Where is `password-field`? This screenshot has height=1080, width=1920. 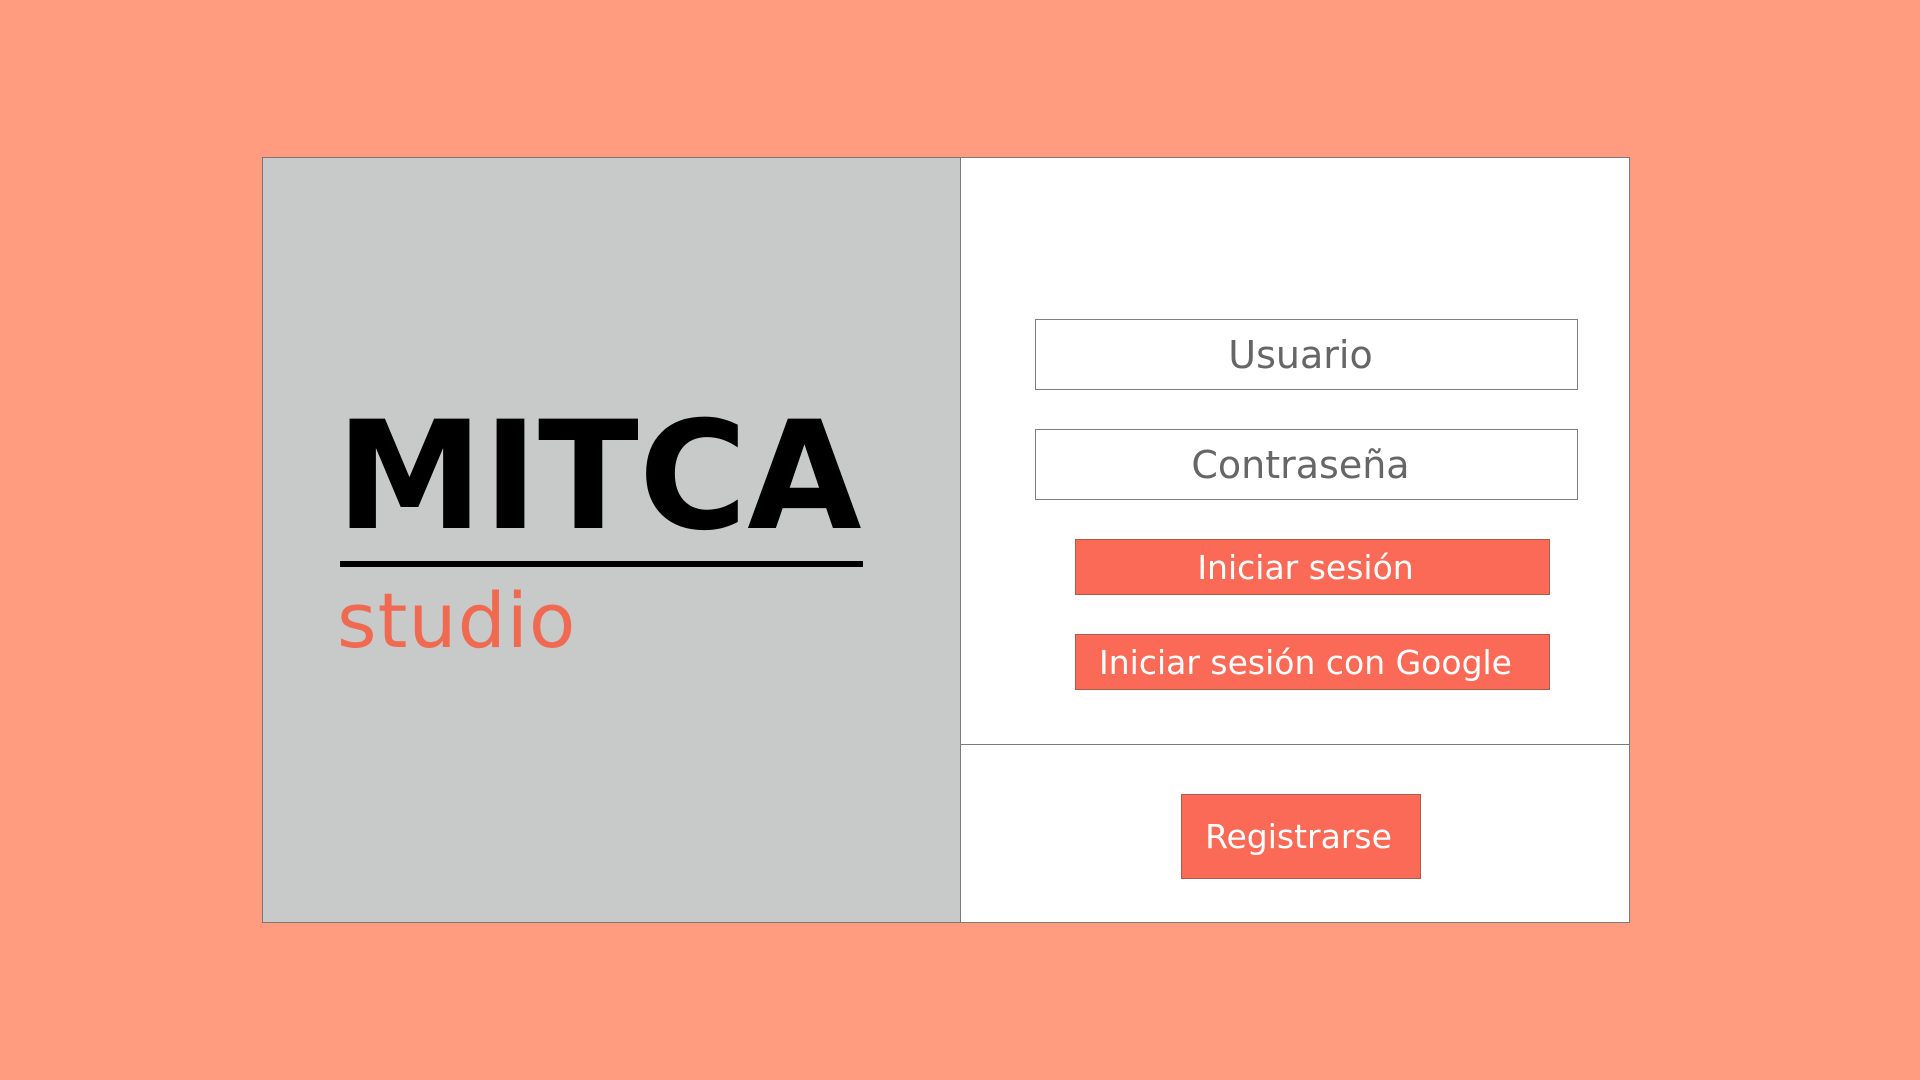
password-field is located at coordinates (1306, 464).